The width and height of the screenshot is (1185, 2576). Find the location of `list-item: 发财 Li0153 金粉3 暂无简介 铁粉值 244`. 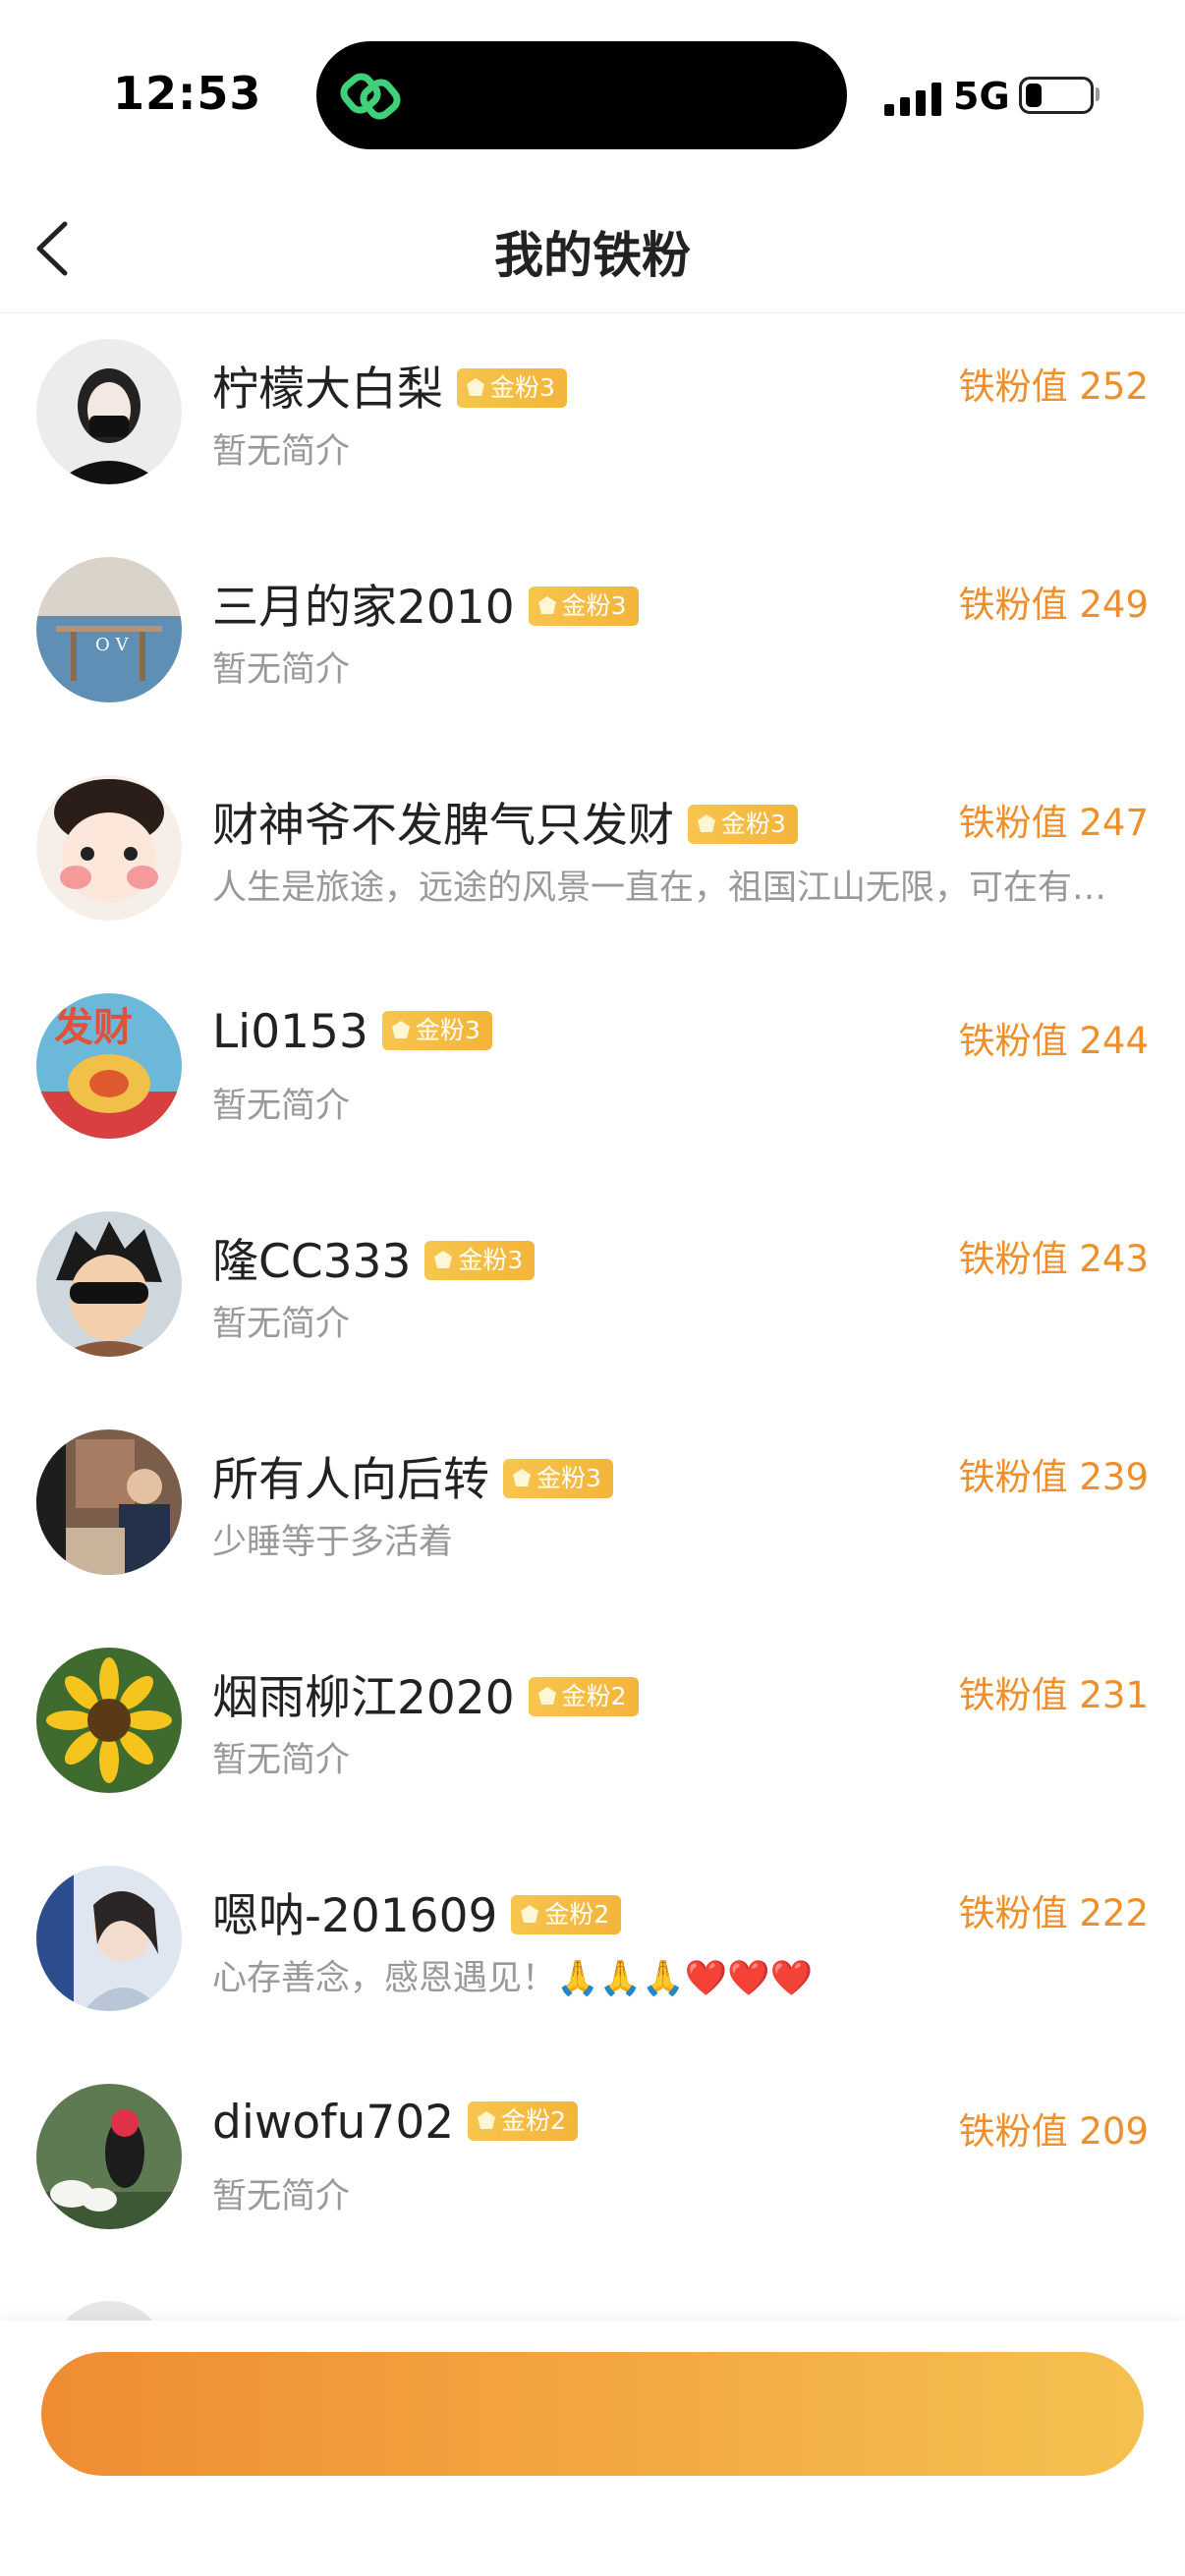

list-item: 发财 Li0153 金粉3 暂无简介 铁粉值 244 is located at coordinates (592, 1077).